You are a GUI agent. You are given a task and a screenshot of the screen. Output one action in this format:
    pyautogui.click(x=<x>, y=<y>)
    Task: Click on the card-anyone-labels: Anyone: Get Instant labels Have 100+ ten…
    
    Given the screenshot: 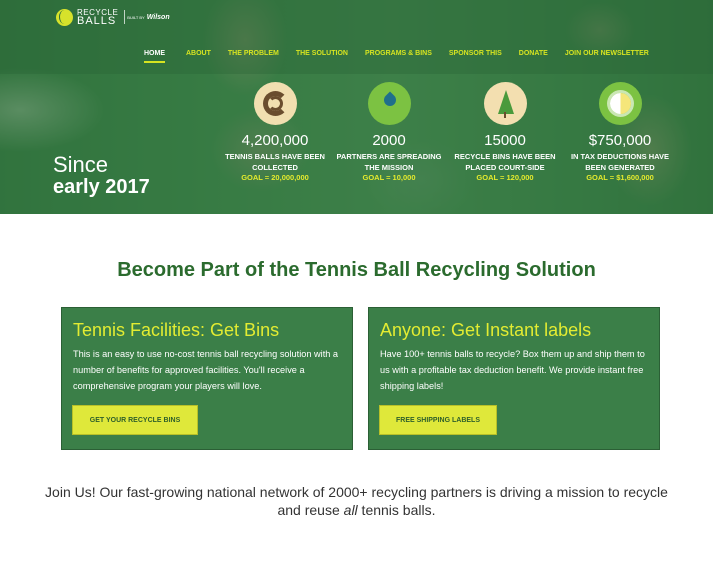 What is the action you would take?
    pyautogui.click(x=514, y=378)
    